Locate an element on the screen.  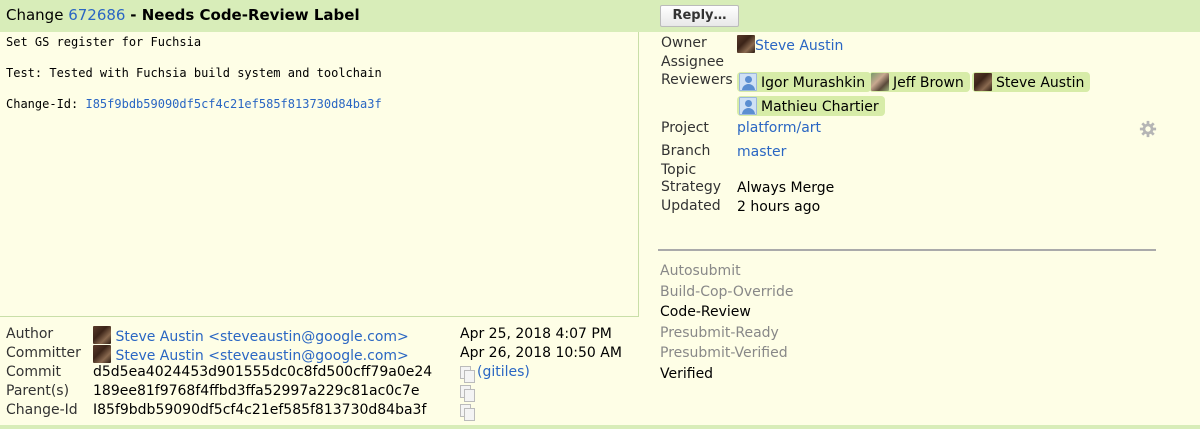
owner-link: Steve Austin is located at coordinates (799, 46).